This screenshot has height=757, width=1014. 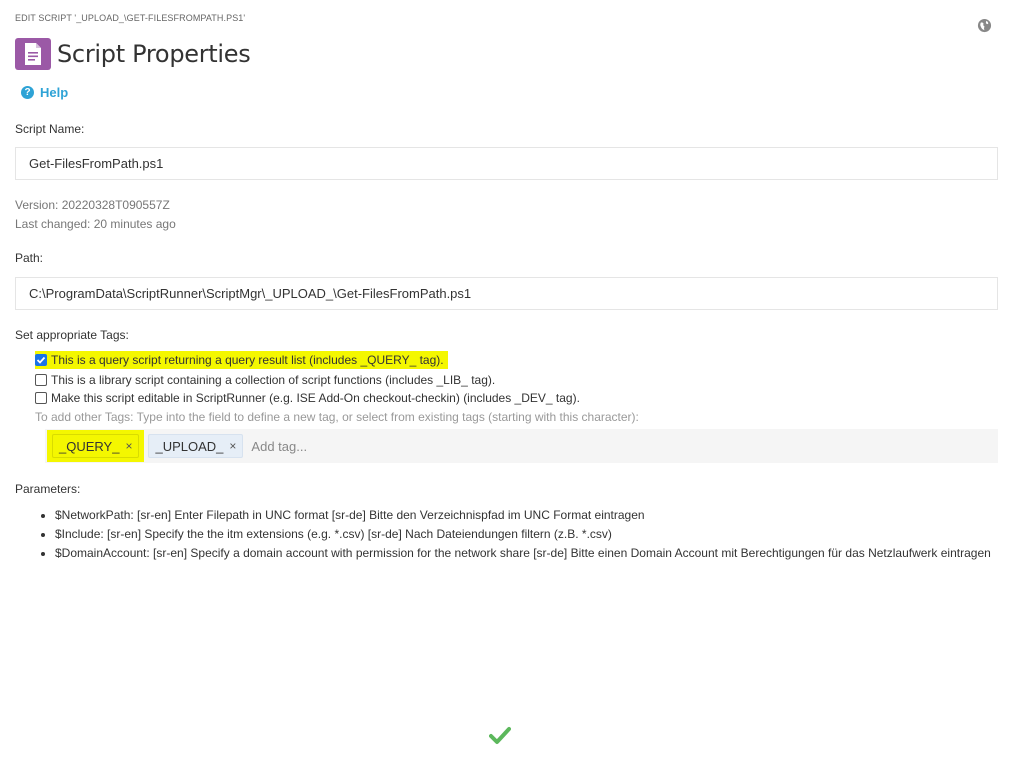 What do you see at coordinates (351, 446) in the screenshot?
I see `add-tag-input` at bounding box center [351, 446].